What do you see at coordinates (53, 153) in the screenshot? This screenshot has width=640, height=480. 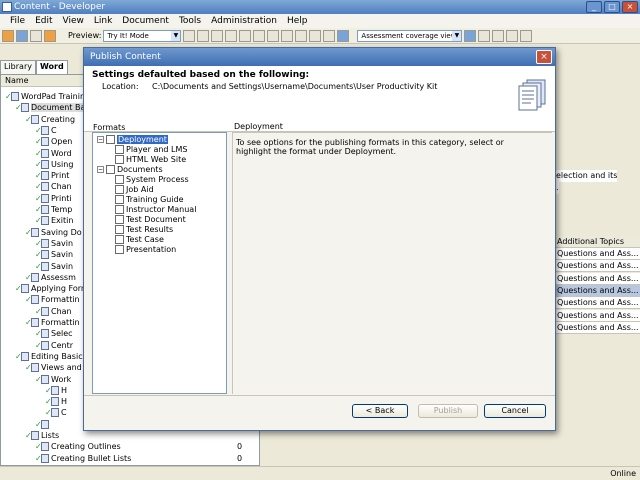 I see `tree-item: ✓ Word` at bounding box center [53, 153].